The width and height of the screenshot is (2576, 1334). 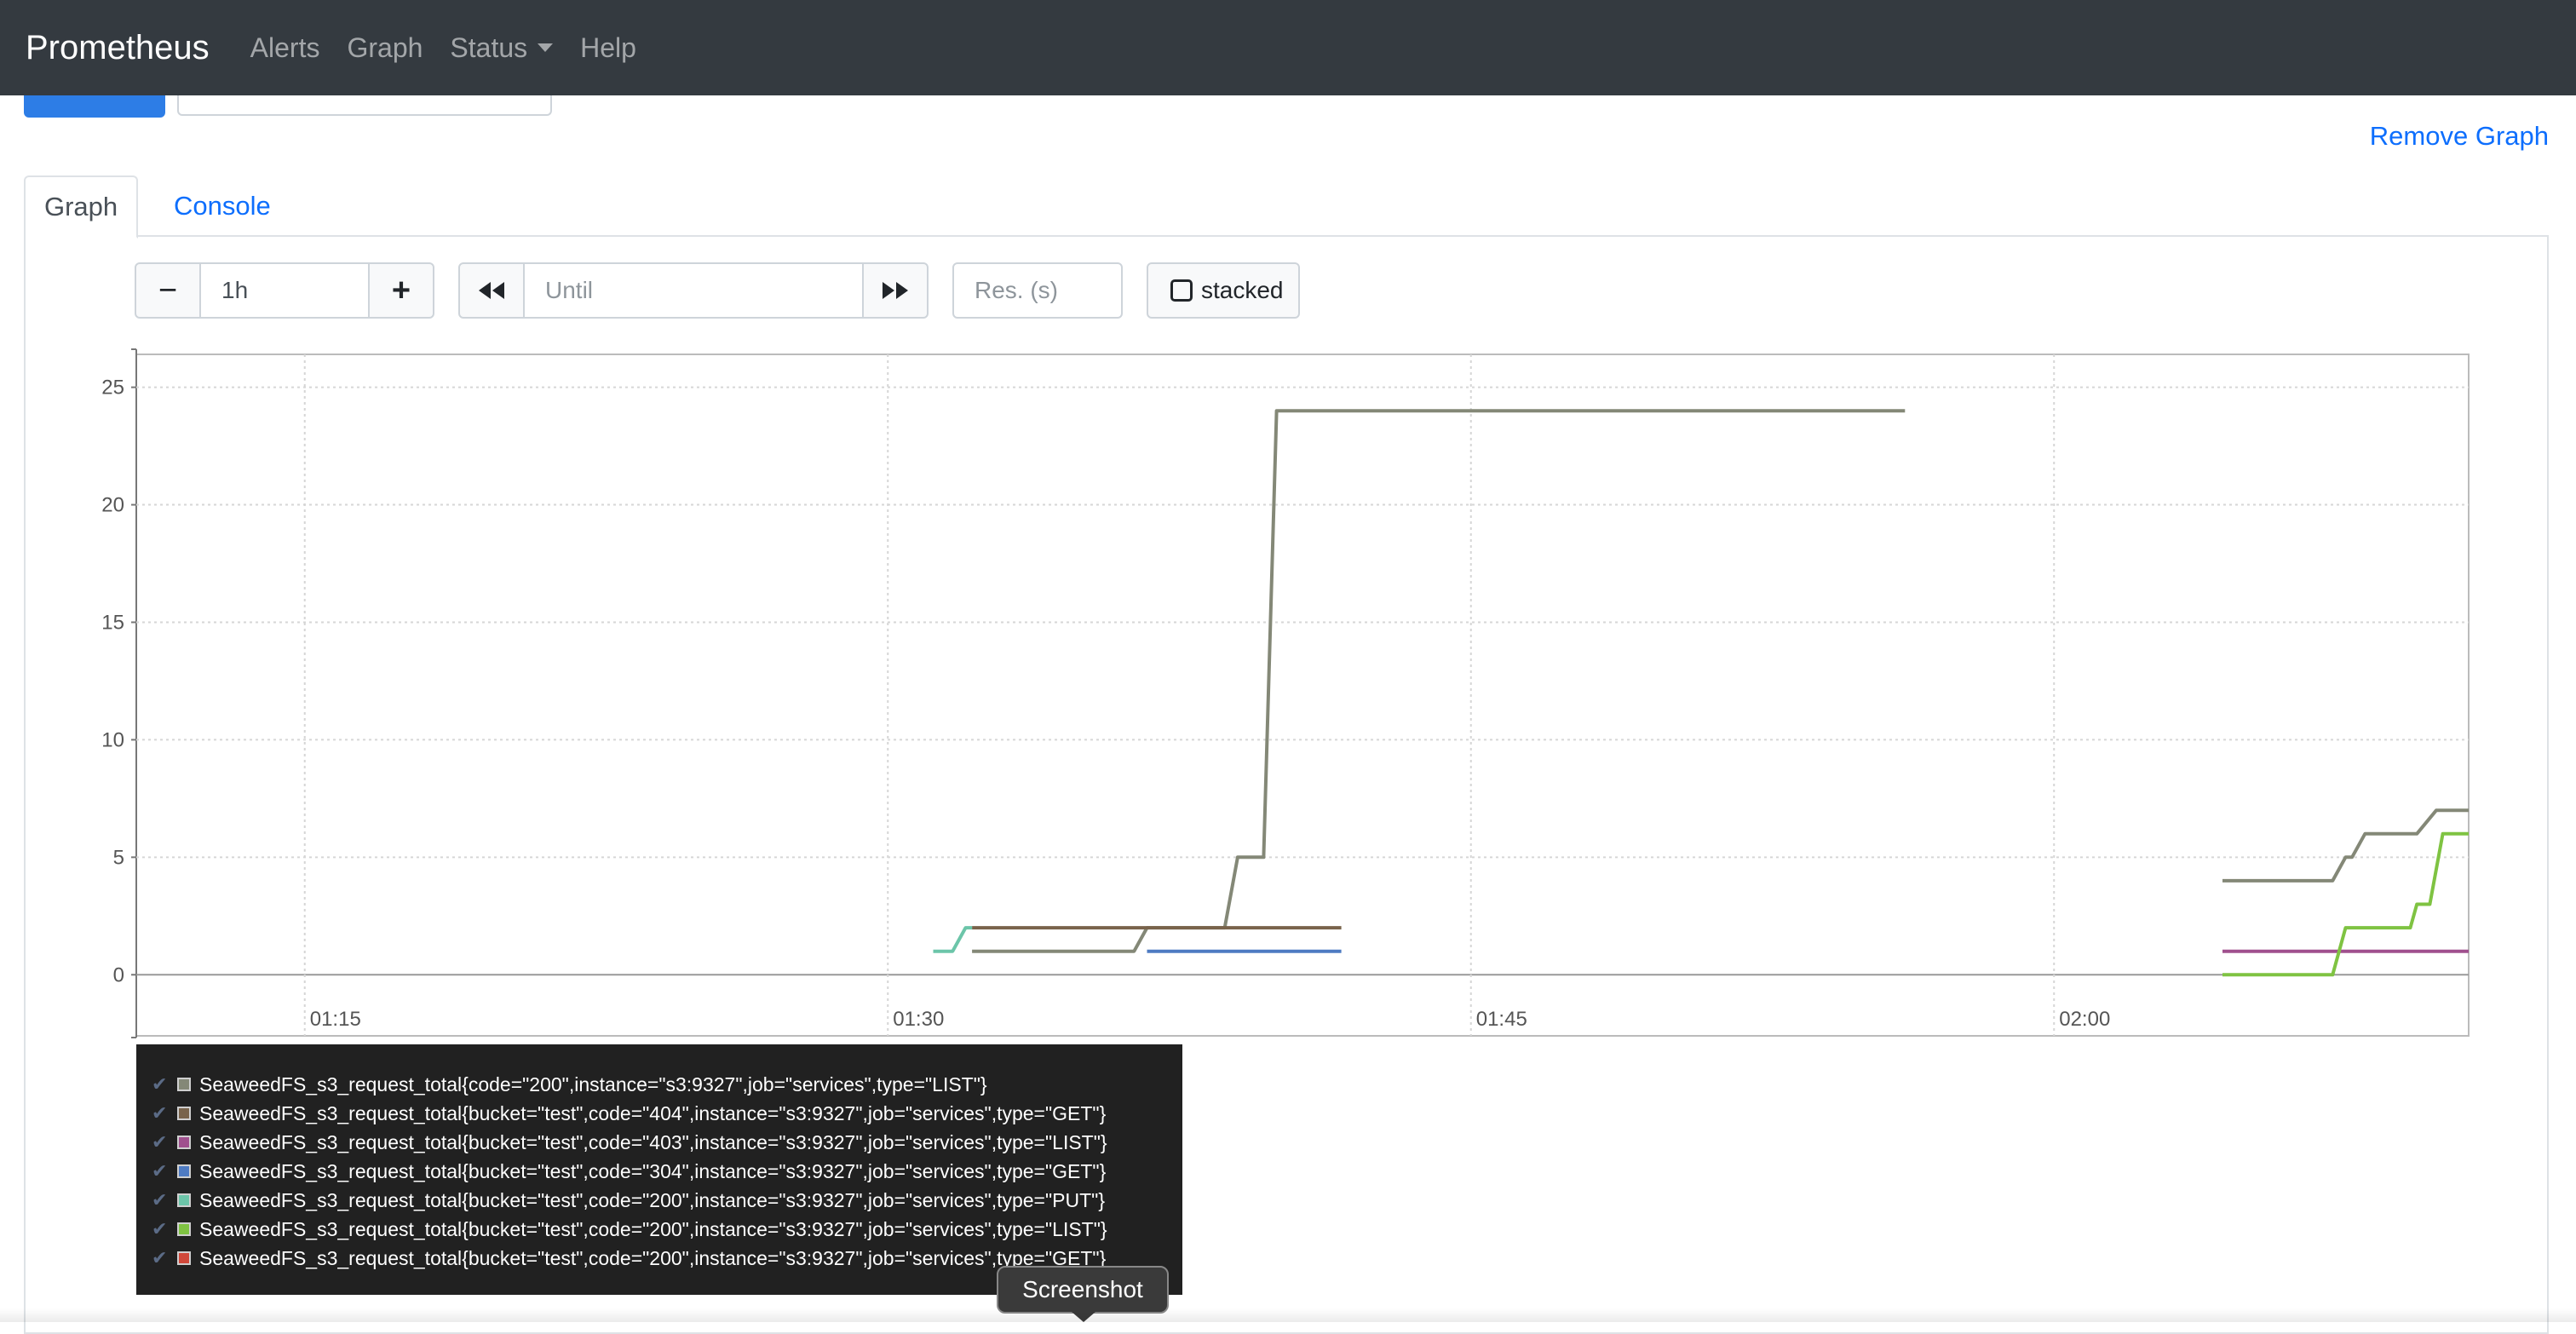 I want to click on fast-backward-icon, so click(x=492, y=290).